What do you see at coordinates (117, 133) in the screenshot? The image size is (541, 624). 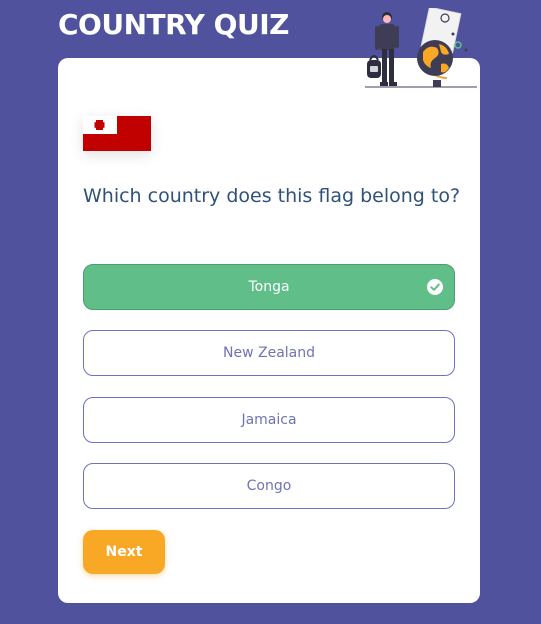 I see `country-flag` at bounding box center [117, 133].